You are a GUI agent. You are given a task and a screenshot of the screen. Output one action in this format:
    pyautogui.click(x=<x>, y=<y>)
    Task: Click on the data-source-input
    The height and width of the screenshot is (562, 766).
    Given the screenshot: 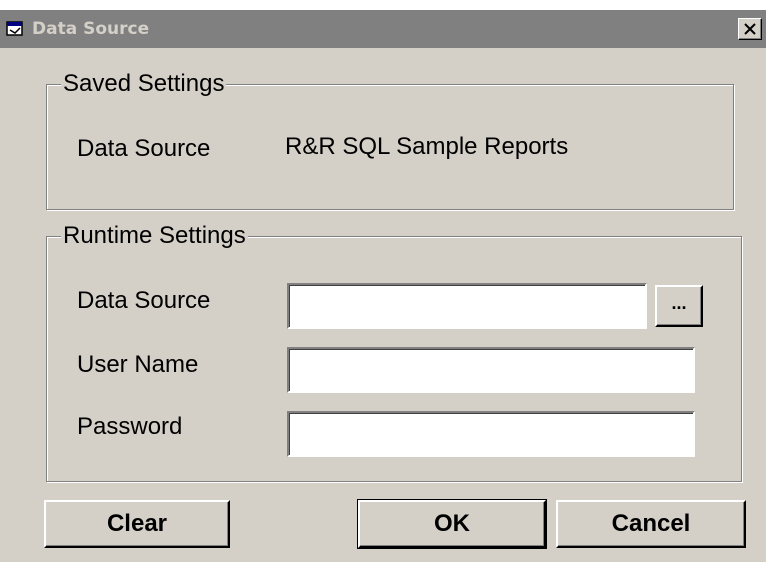 What is the action you would take?
    pyautogui.click(x=467, y=306)
    